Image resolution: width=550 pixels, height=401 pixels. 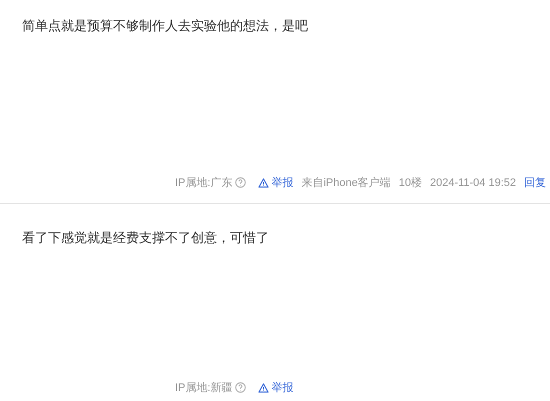 What do you see at coordinates (473, 183) in the screenshot?
I see `post-time: 2024-11-04 19:52` at bounding box center [473, 183].